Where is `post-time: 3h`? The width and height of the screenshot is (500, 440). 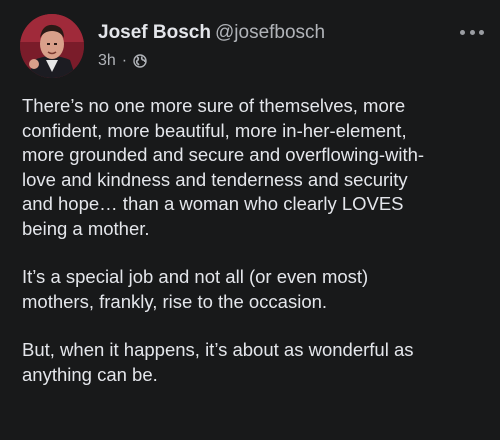 post-time: 3h is located at coordinates (107, 61).